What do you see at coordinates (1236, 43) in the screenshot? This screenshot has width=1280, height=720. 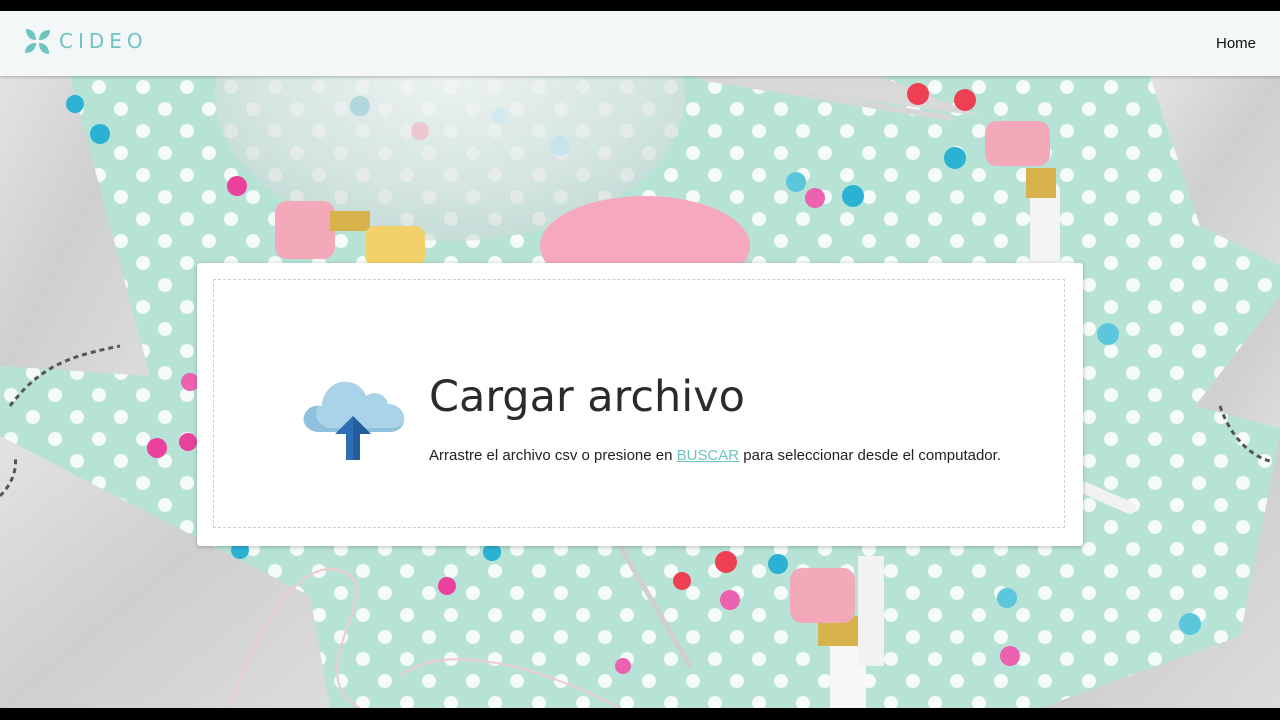 I see `nav-home-link: Home` at bounding box center [1236, 43].